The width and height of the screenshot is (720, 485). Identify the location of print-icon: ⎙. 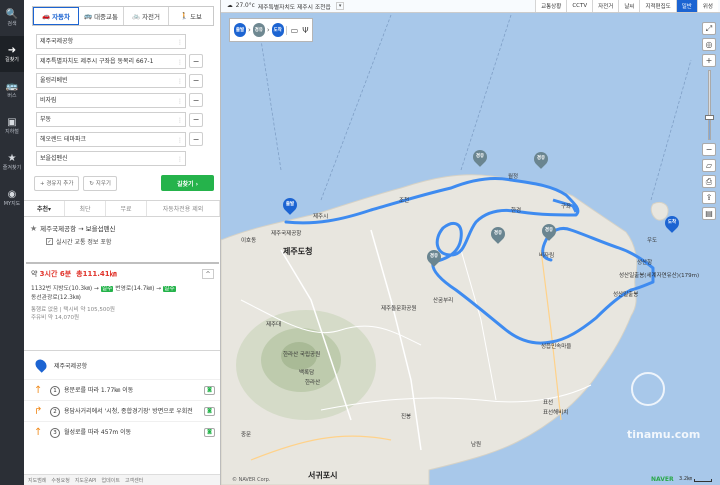
(709, 181).